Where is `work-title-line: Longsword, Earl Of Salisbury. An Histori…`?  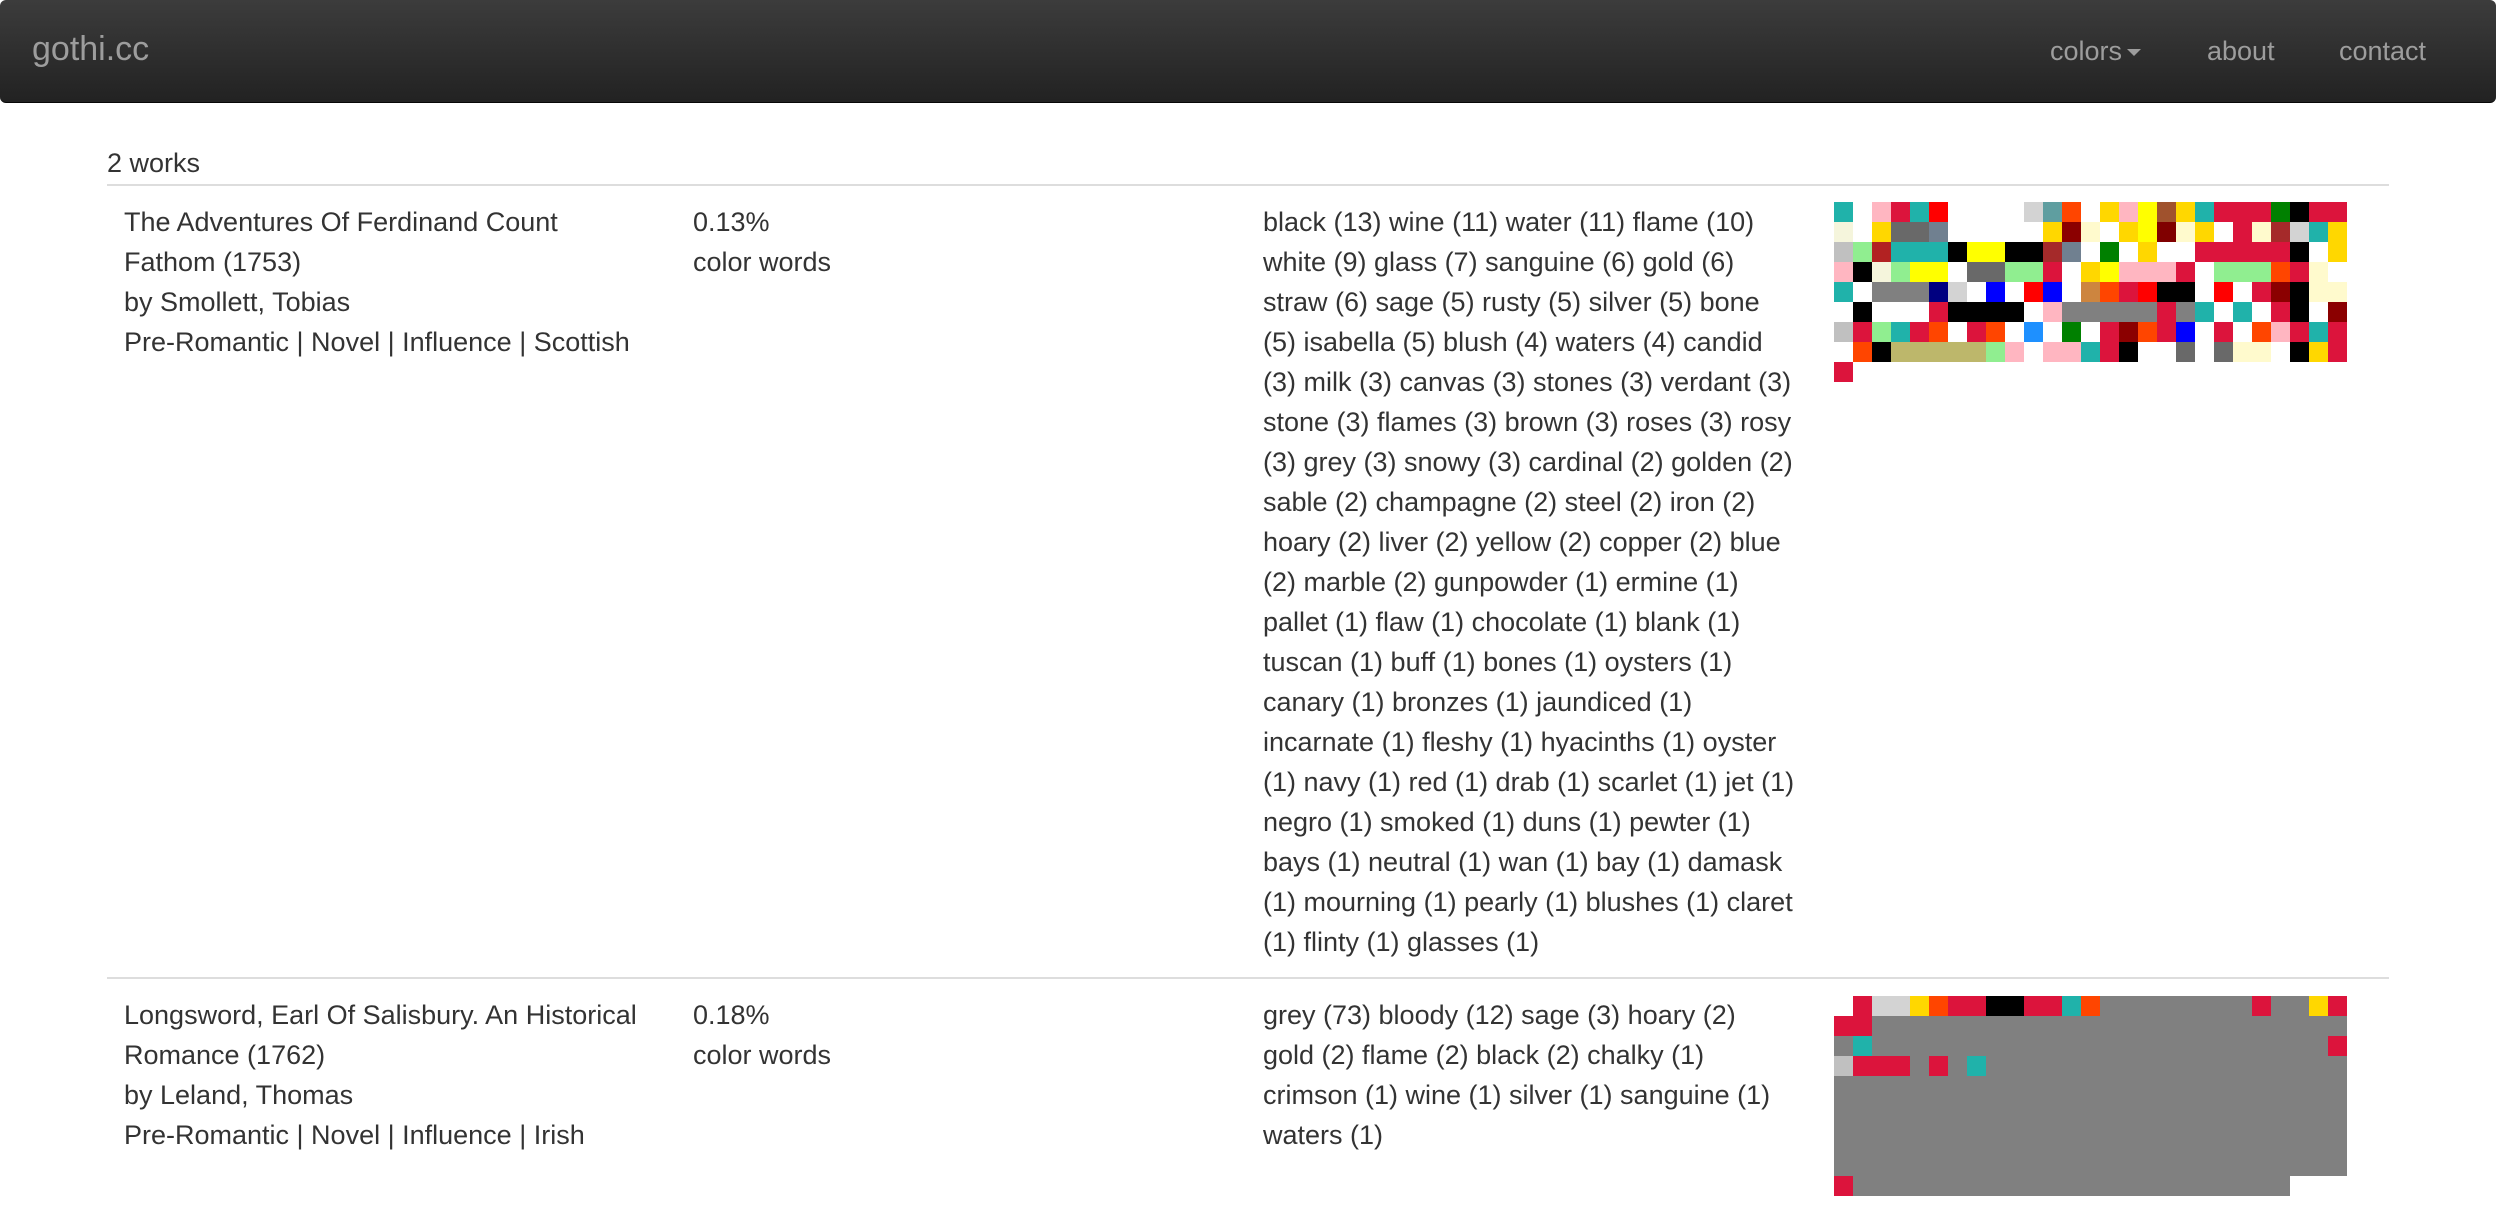 work-title-line: Longsword, Earl Of Salisbury. An Histori… is located at coordinates (404, 1015).